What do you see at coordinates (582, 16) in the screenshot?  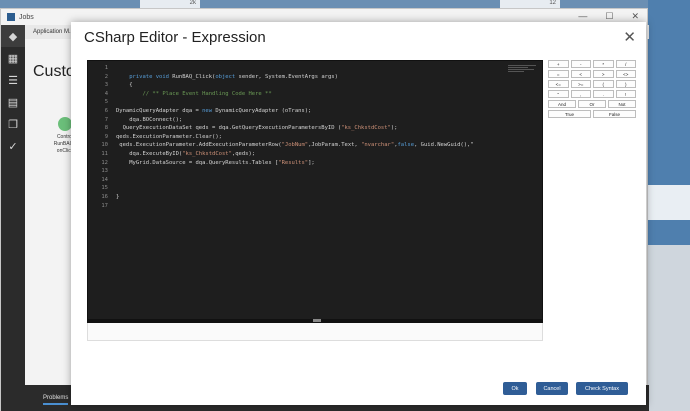 I see `minimize-icon: —` at bounding box center [582, 16].